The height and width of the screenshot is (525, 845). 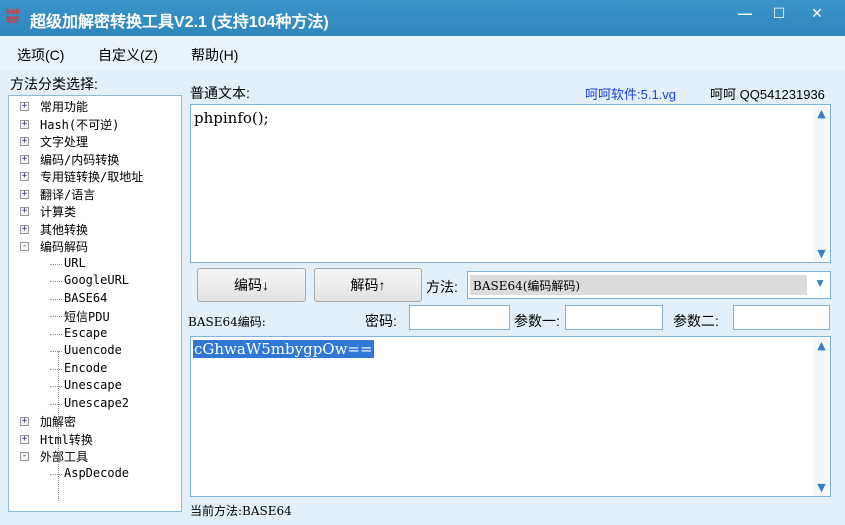 I want to click on output-scrollbar: ▲ ▼, so click(x=821, y=416).